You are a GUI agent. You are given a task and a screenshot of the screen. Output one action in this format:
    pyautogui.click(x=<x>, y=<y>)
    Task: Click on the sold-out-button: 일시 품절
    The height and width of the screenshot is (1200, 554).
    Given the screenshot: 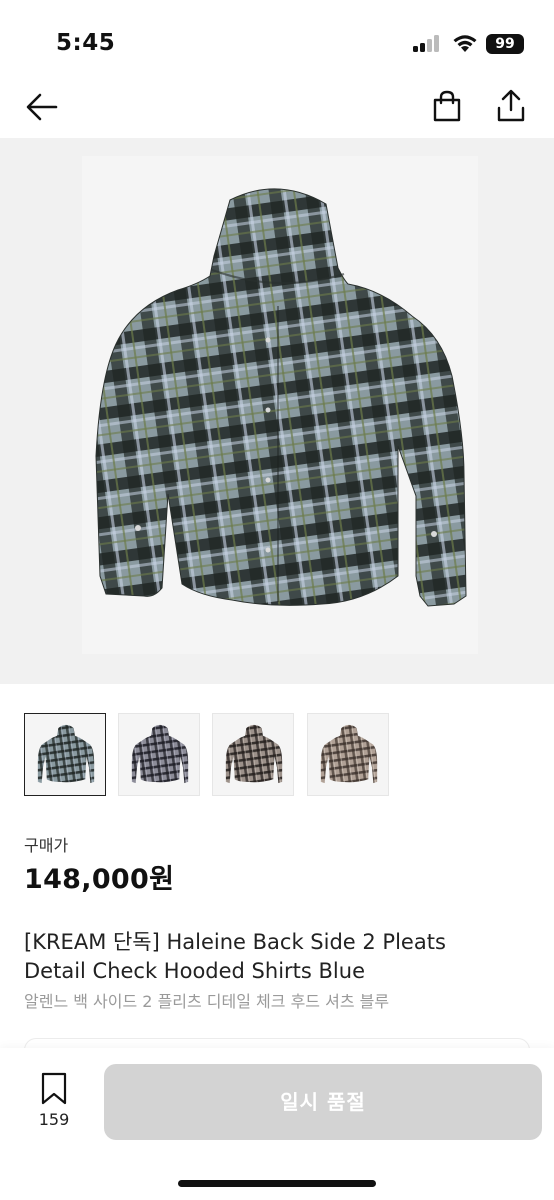 What is the action you would take?
    pyautogui.click(x=323, y=1102)
    